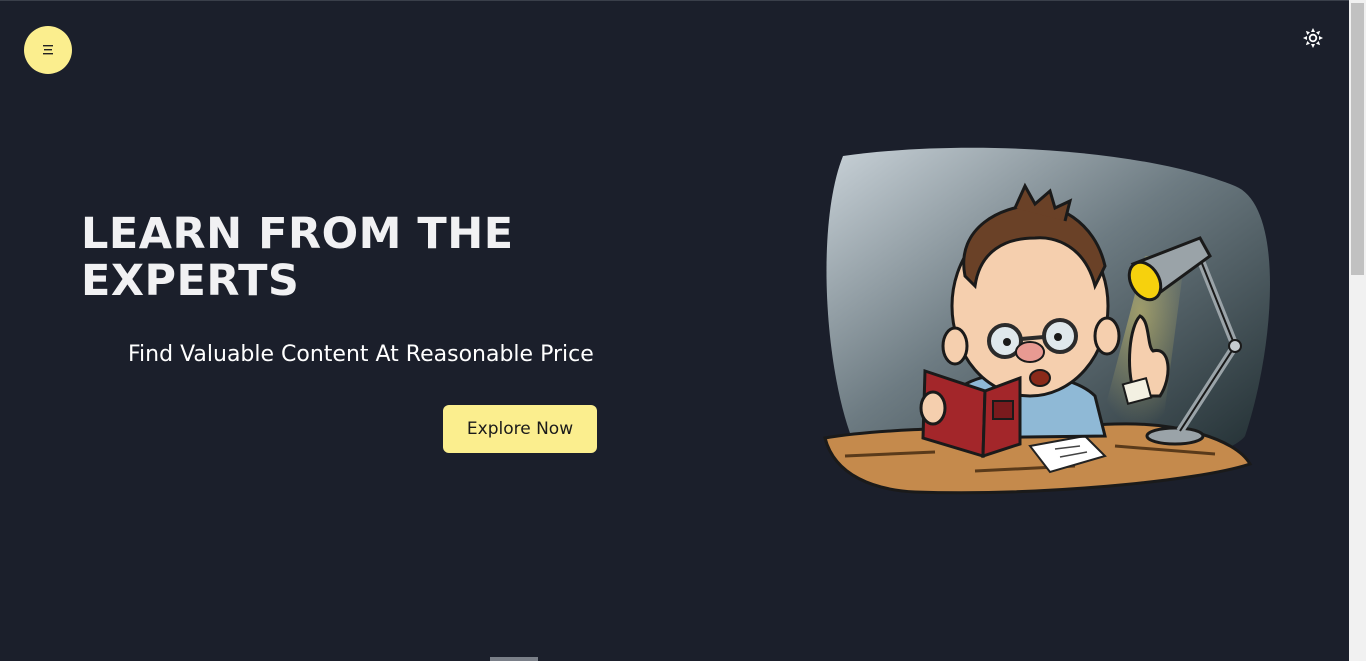  I want to click on hero-title-line2: EXPERTS, so click(190, 281).